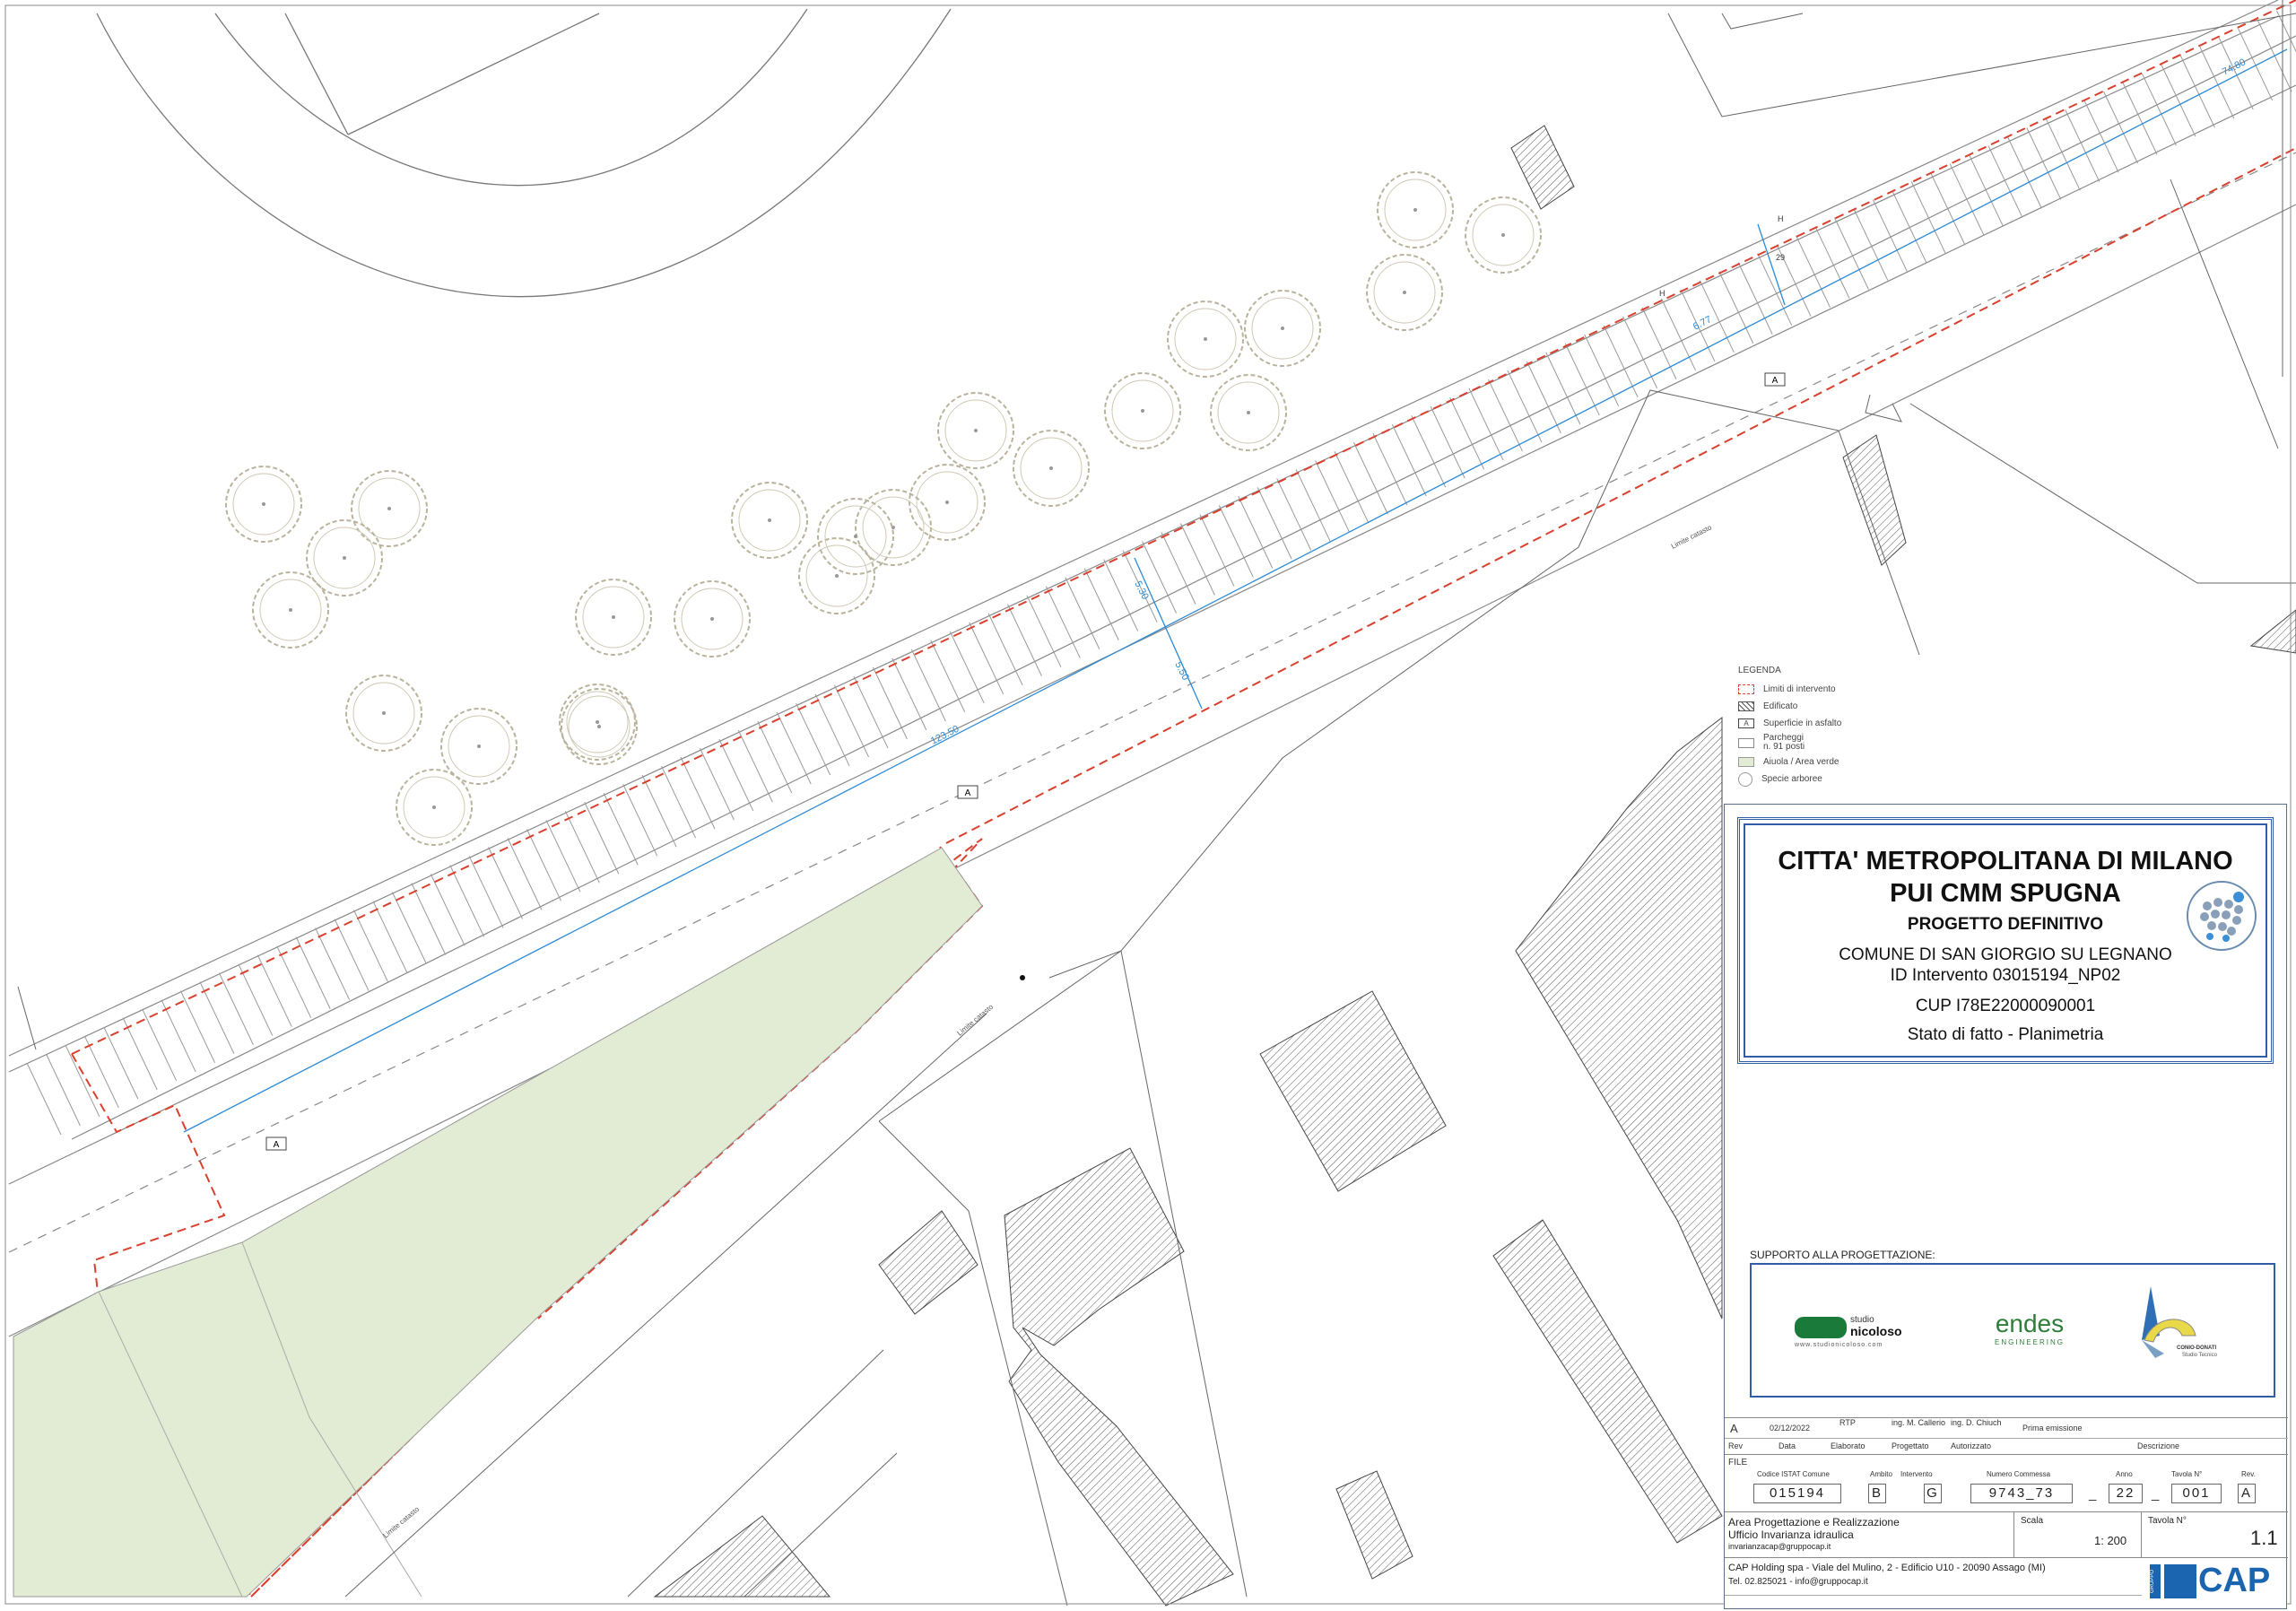 The height and width of the screenshot is (1611, 2296). What do you see at coordinates (1845, 779) in the screenshot?
I see `legend-item: Specie arboree` at bounding box center [1845, 779].